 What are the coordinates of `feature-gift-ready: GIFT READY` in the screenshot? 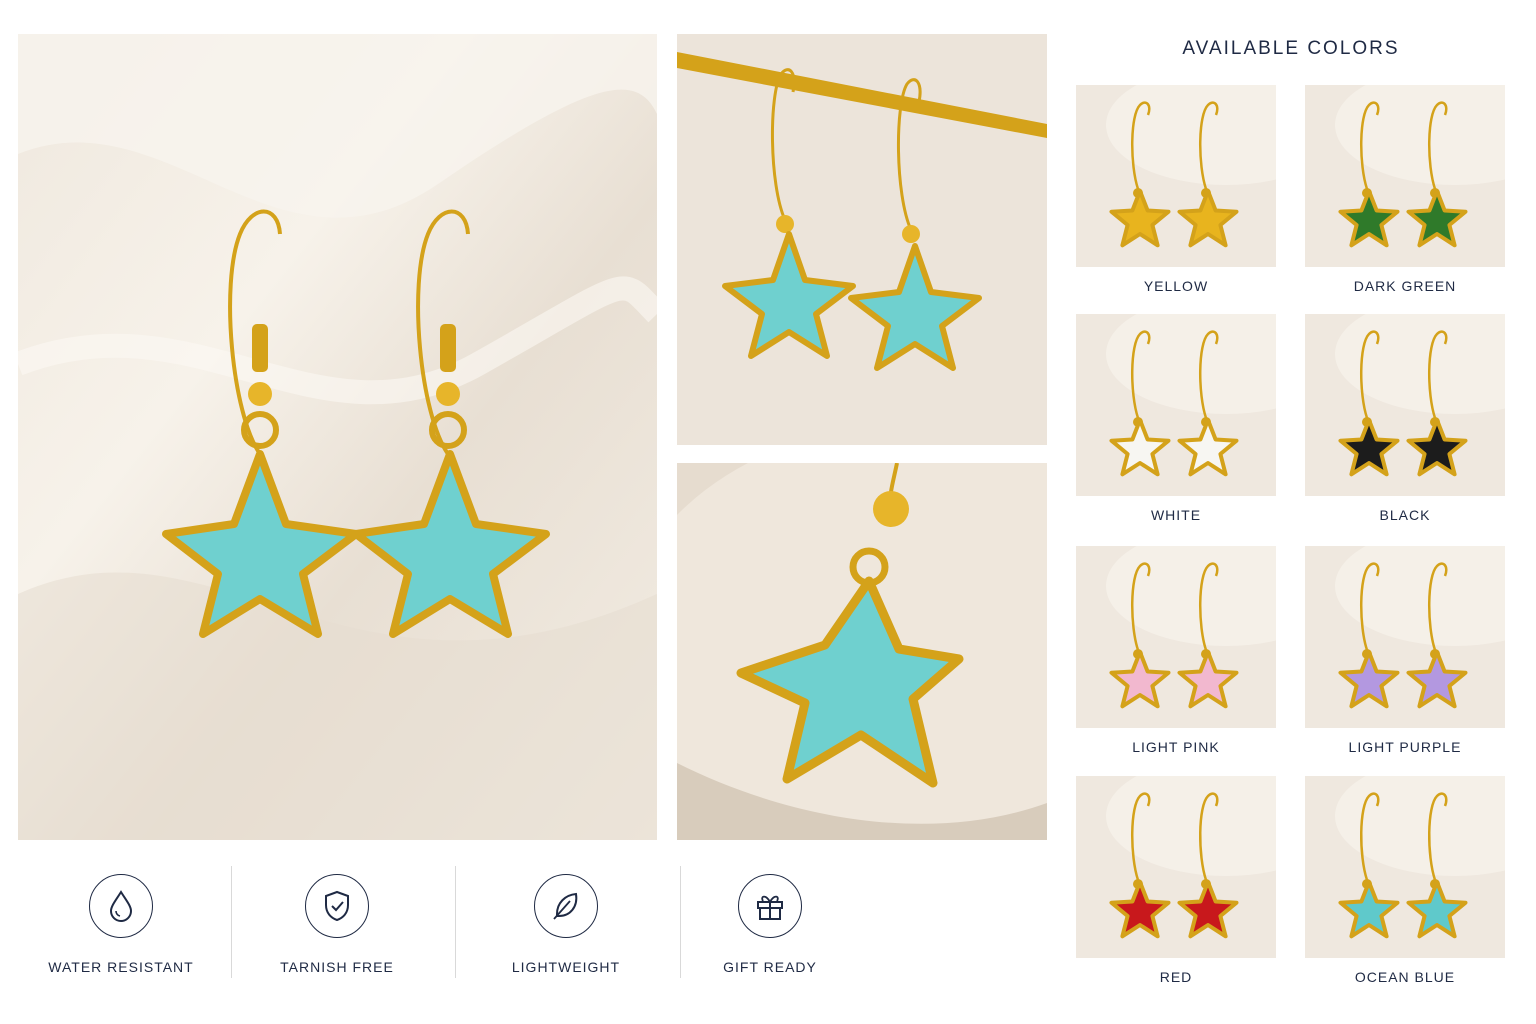 It's located at (770, 922).